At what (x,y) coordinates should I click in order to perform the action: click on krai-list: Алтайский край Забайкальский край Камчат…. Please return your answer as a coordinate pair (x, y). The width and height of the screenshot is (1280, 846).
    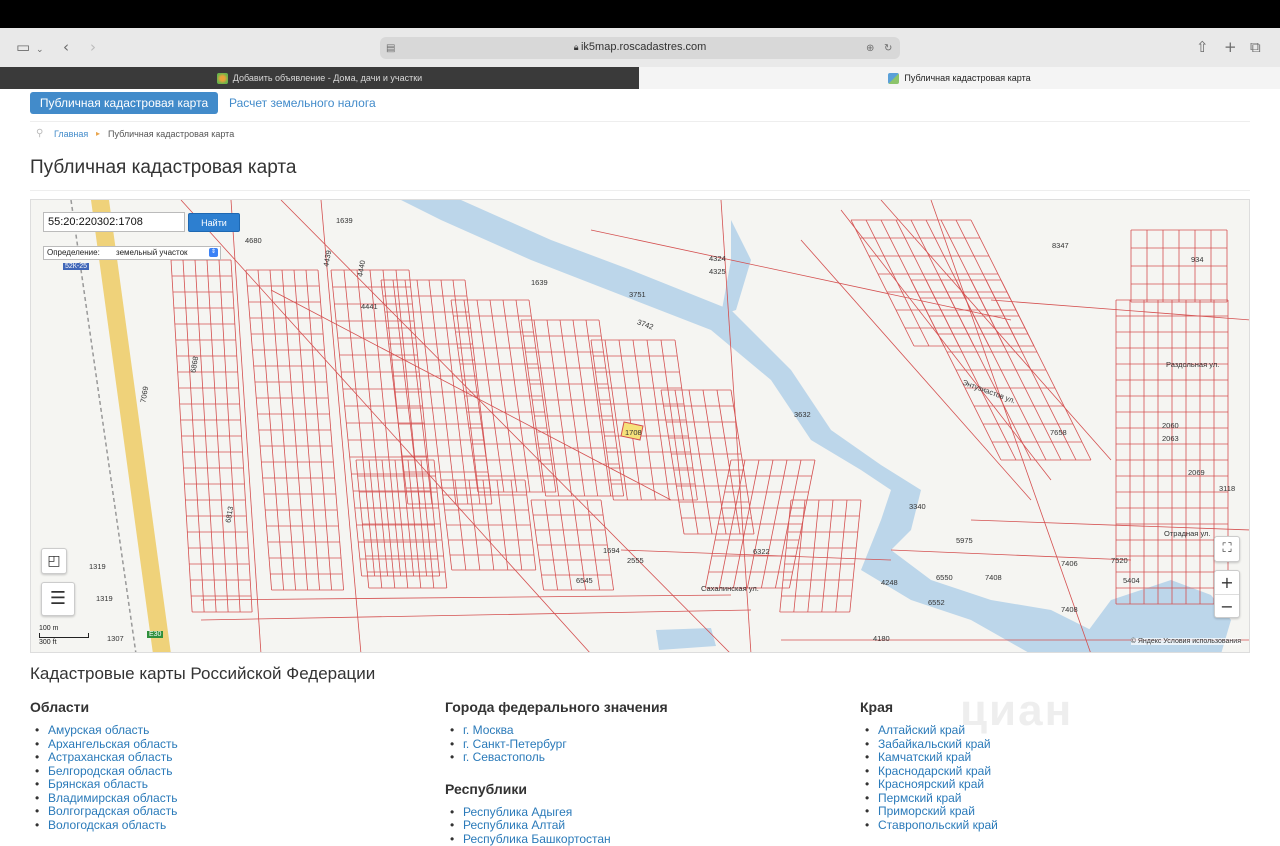
    Looking at the image, I should click on (929, 778).